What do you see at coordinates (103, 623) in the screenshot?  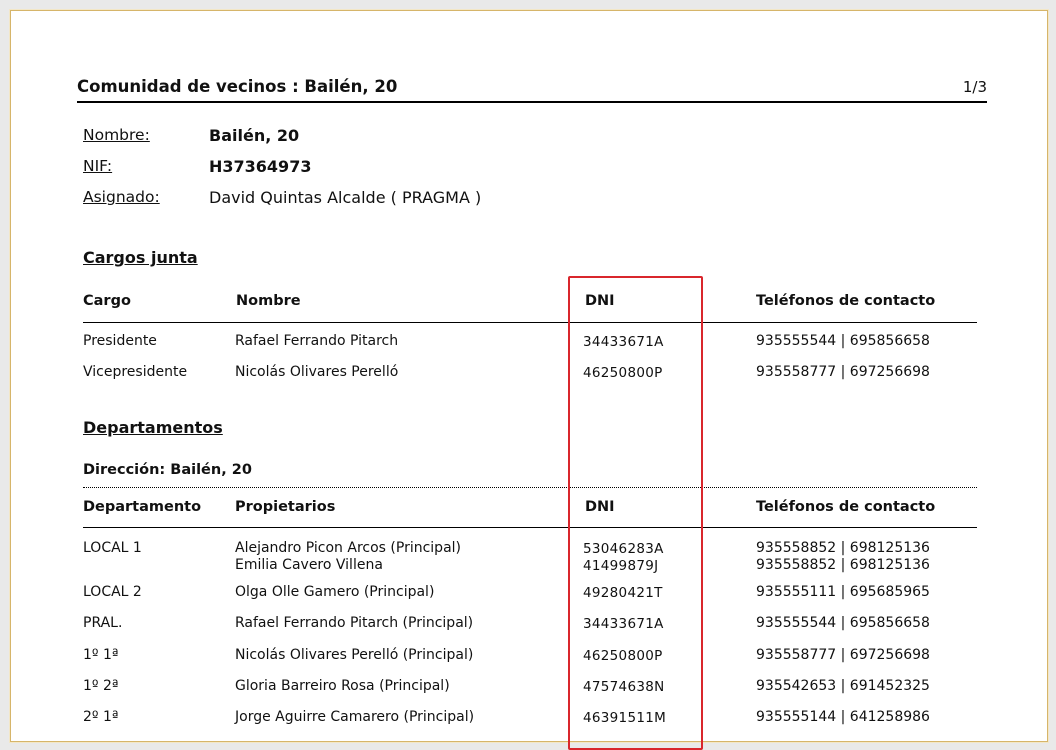 I see `departamento-cell: PRAL.` at bounding box center [103, 623].